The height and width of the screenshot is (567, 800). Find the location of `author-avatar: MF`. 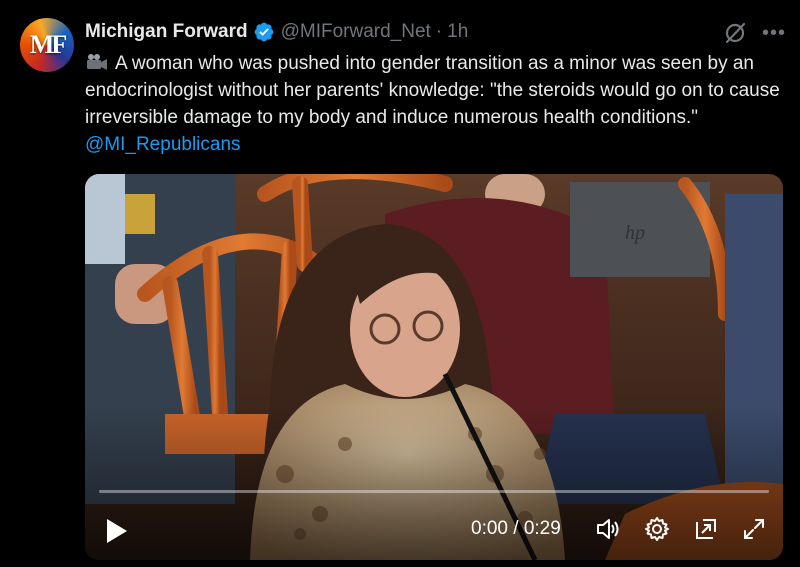

author-avatar: MF is located at coordinates (47, 45).